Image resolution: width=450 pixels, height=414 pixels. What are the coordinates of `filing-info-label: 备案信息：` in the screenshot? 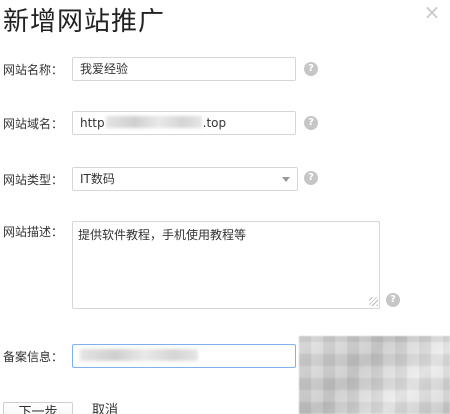 It's located at (33, 357).